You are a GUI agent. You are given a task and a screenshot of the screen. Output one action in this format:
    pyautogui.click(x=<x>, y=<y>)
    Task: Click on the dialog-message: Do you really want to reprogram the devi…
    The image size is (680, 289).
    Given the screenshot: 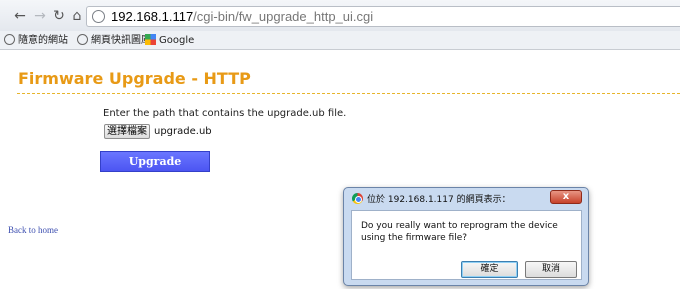 What is the action you would take?
    pyautogui.click(x=459, y=232)
    